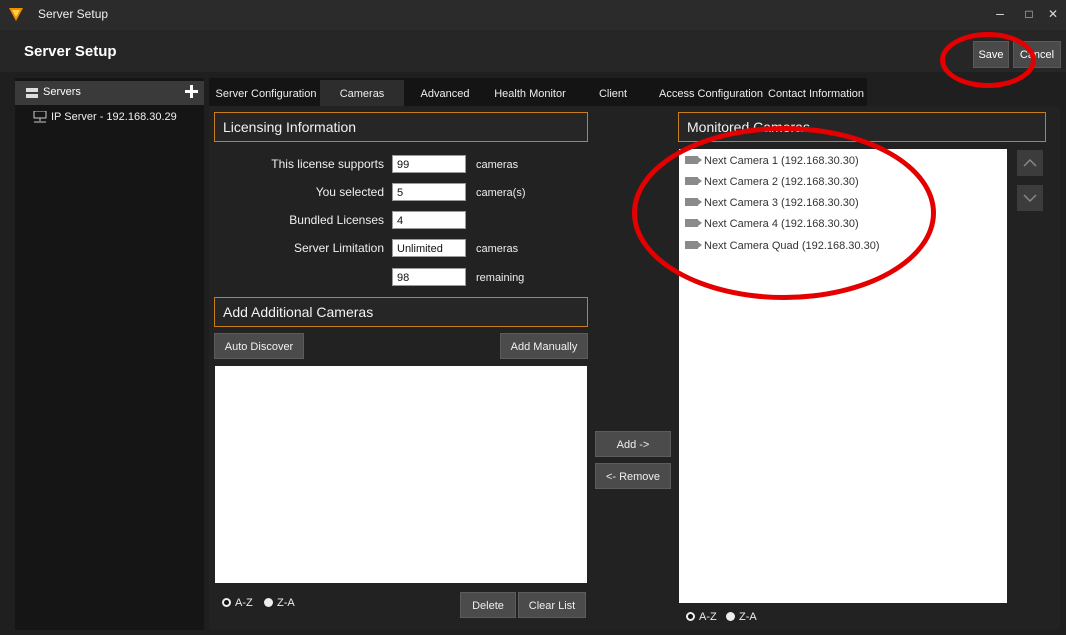  What do you see at coordinates (781, 161) in the screenshot?
I see `camera-label: Next Camera 1 (192.168.30.30)` at bounding box center [781, 161].